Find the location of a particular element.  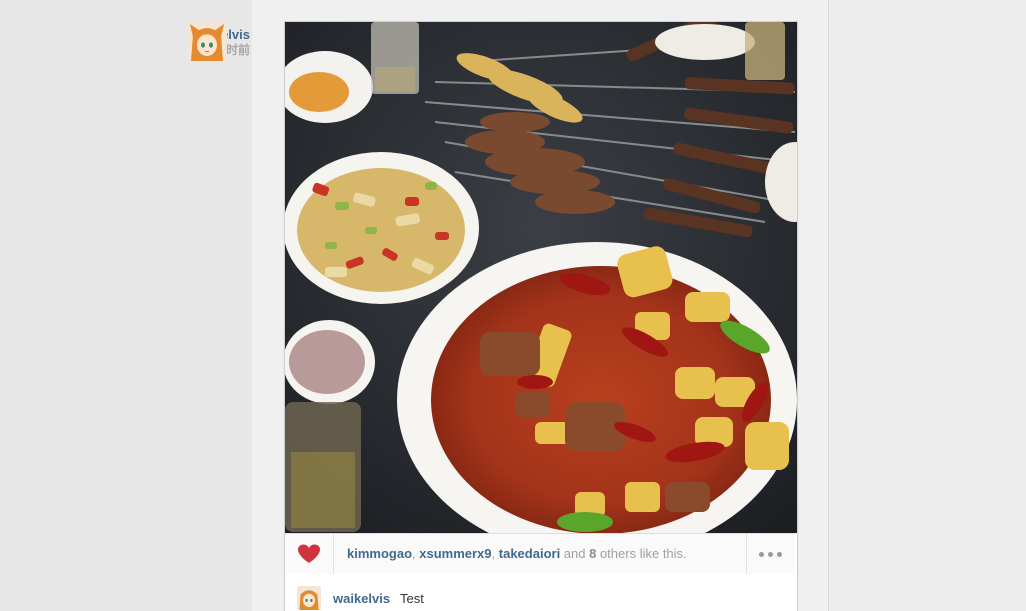

heart-icon is located at coordinates (309, 553).